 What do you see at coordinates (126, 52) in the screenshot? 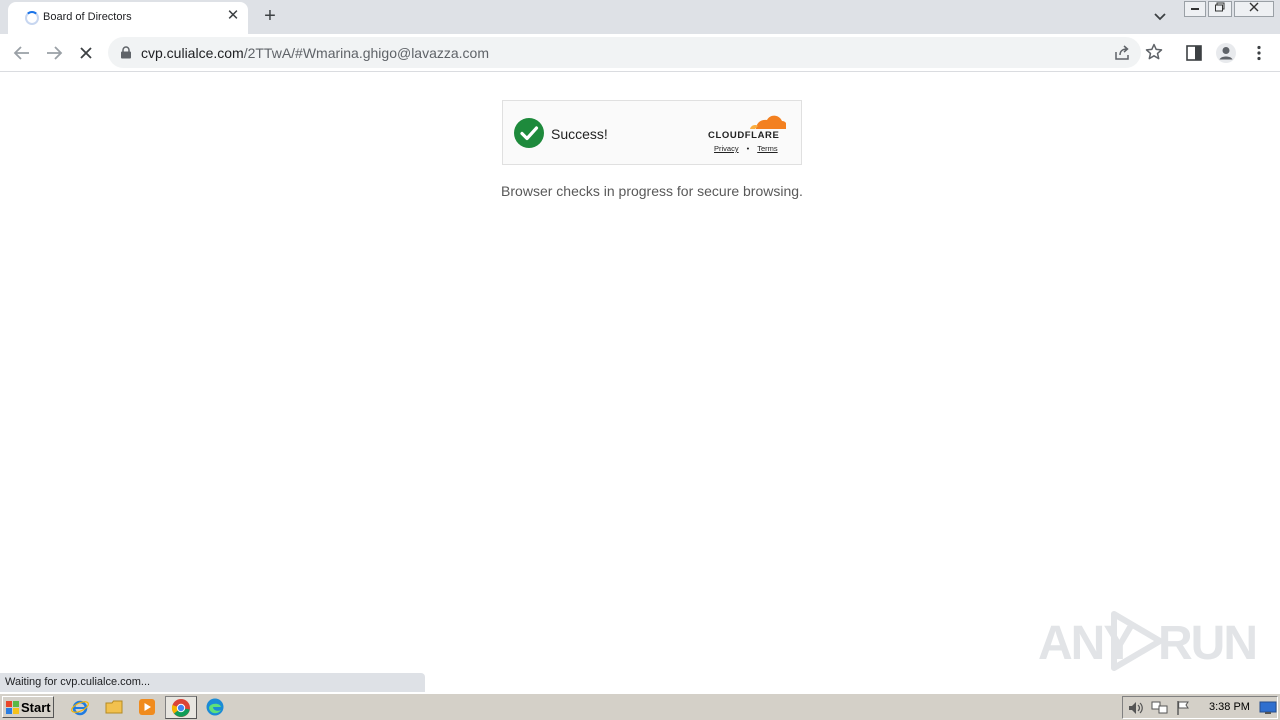
I see `lock-icon` at bounding box center [126, 52].